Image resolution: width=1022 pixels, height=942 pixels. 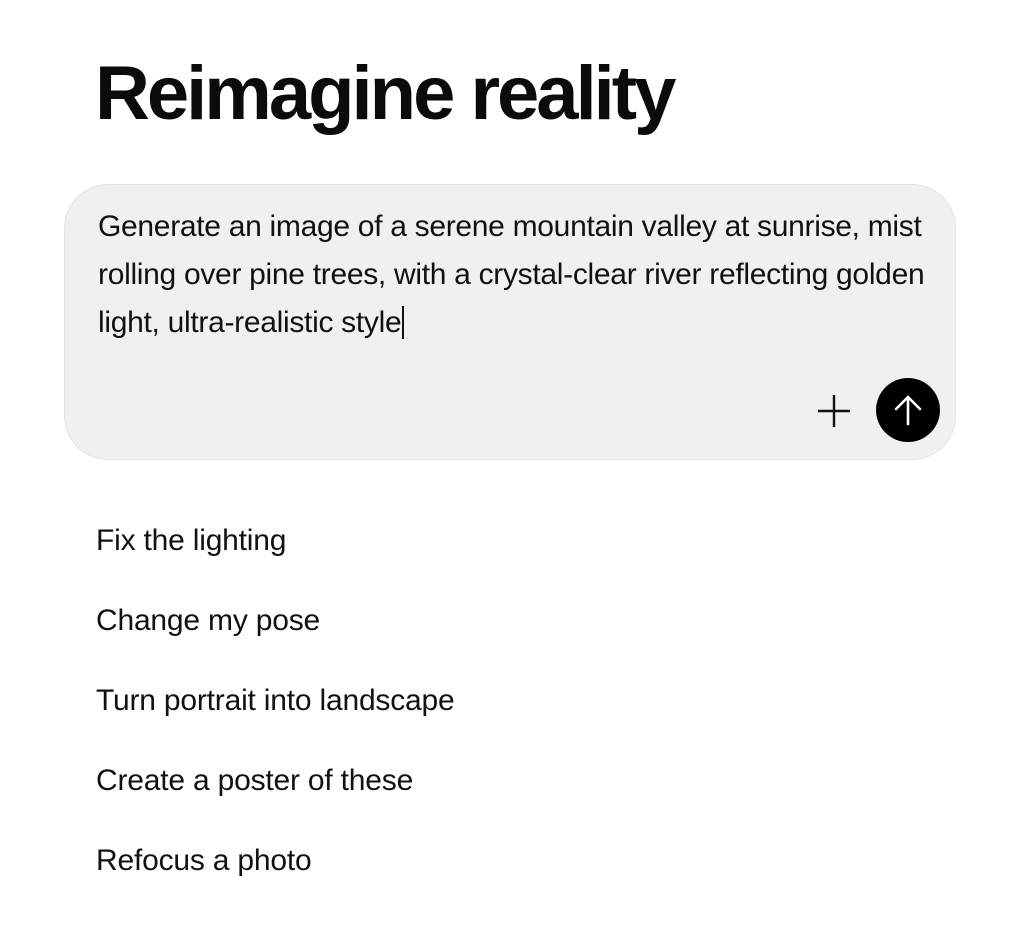 I want to click on page-title: Reimagine reality, so click(x=385, y=93).